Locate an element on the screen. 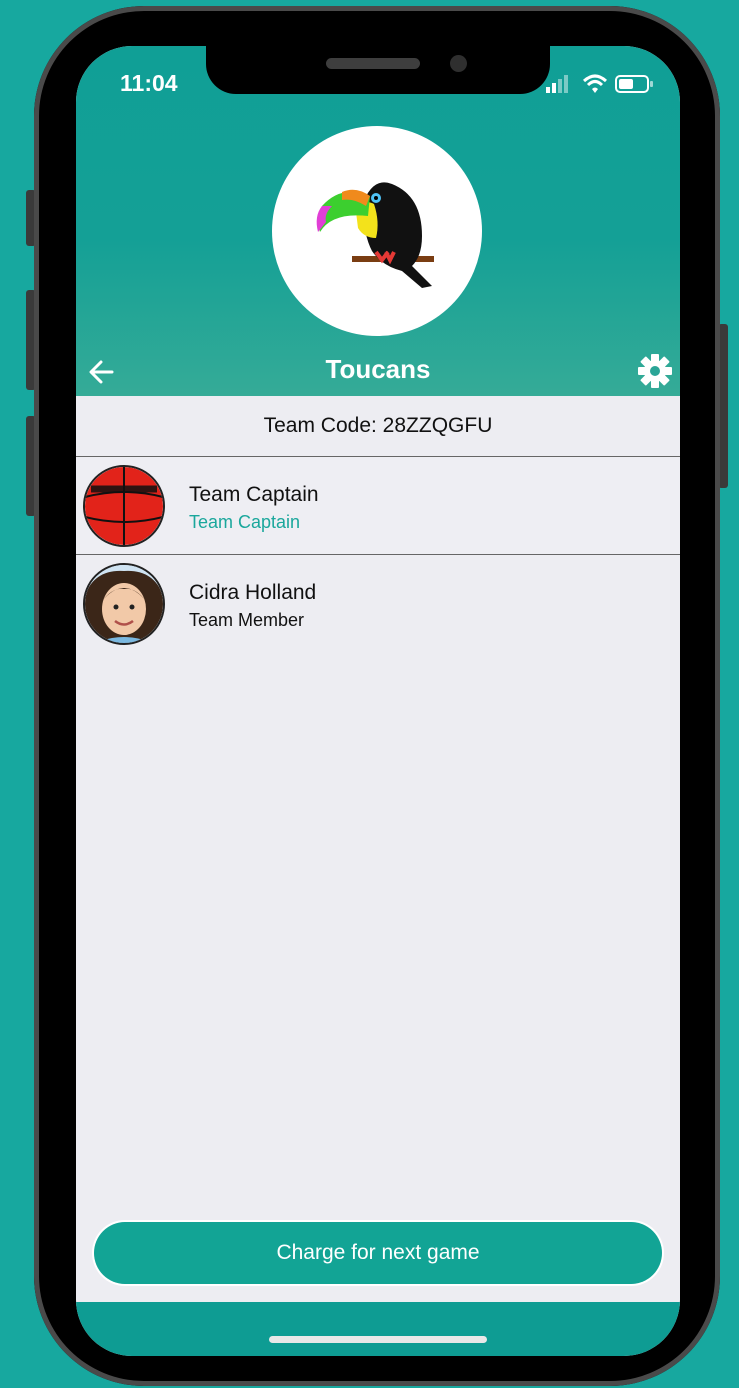 The height and width of the screenshot is (1388, 739). wifi-icon is located at coordinates (595, 83).